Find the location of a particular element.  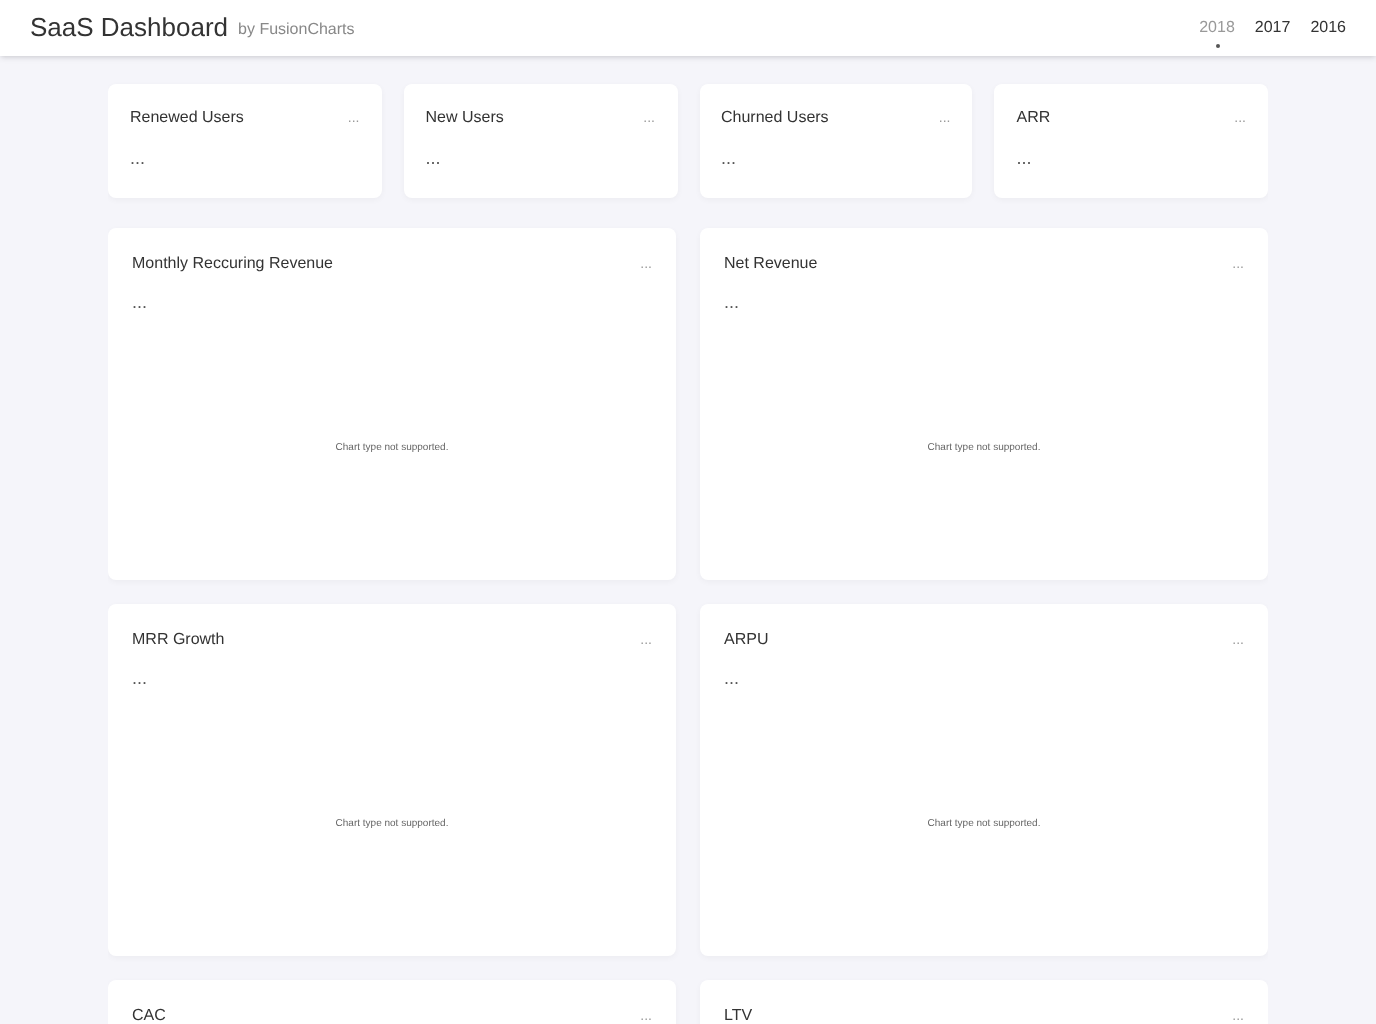

year-tab: 2018 is located at coordinates (1217, 33).